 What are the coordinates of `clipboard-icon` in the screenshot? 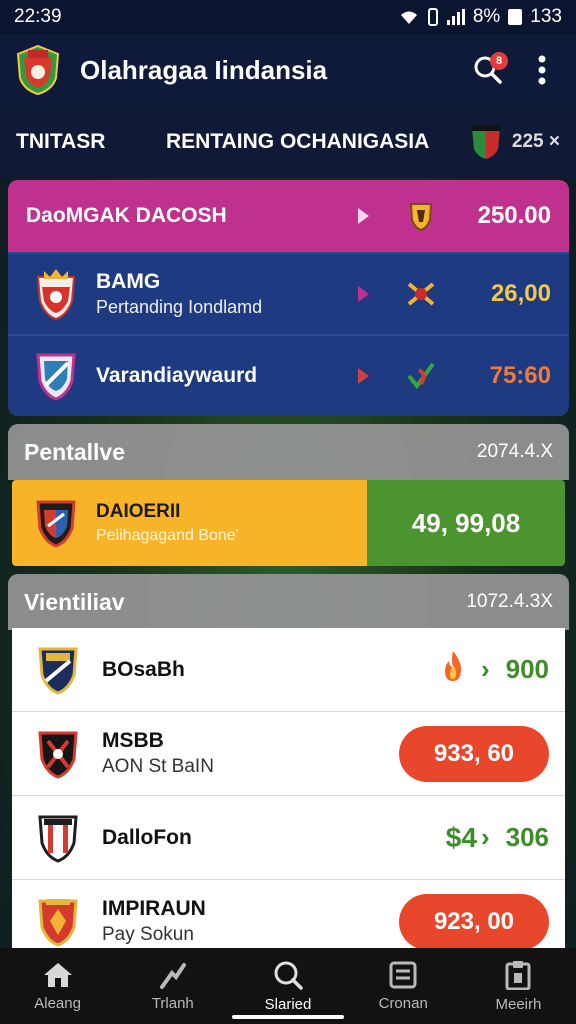 It's located at (518, 975).